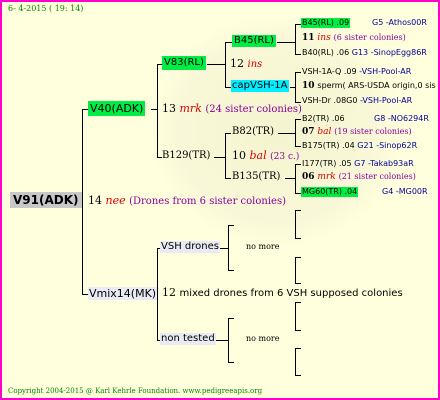 This screenshot has height=400, width=440. I want to click on vmix-queen-label: Vmix14(MK), so click(123, 293).